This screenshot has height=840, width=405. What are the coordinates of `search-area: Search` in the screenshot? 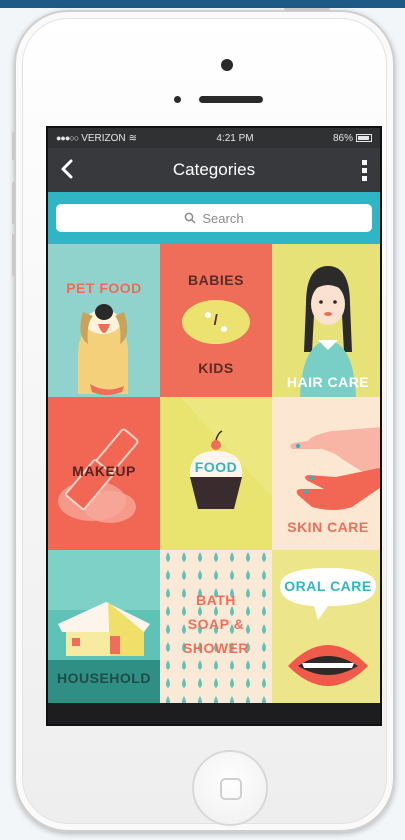 It's located at (214, 218).